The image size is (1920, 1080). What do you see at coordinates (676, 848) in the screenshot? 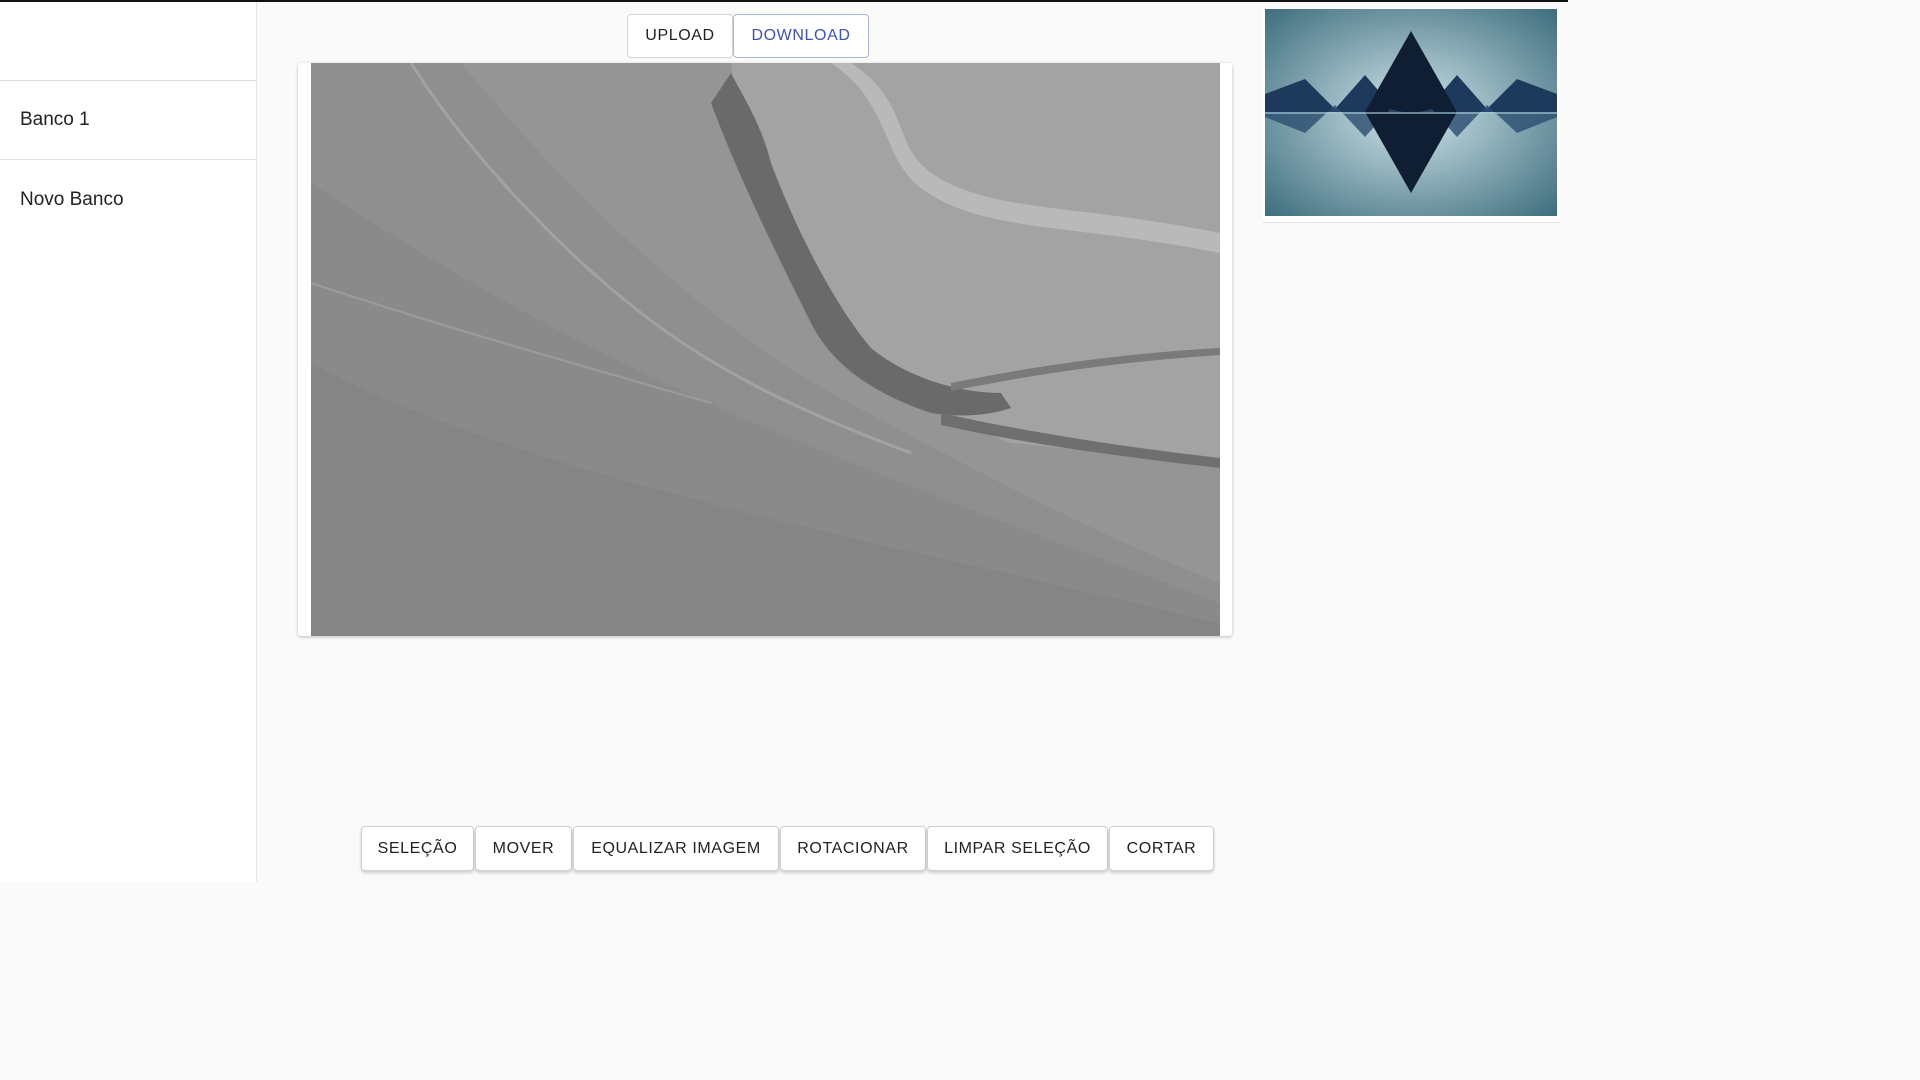
I see `equalize-image-button: EQUALIZAR IMAGEM` at bounding box center [676, 848].